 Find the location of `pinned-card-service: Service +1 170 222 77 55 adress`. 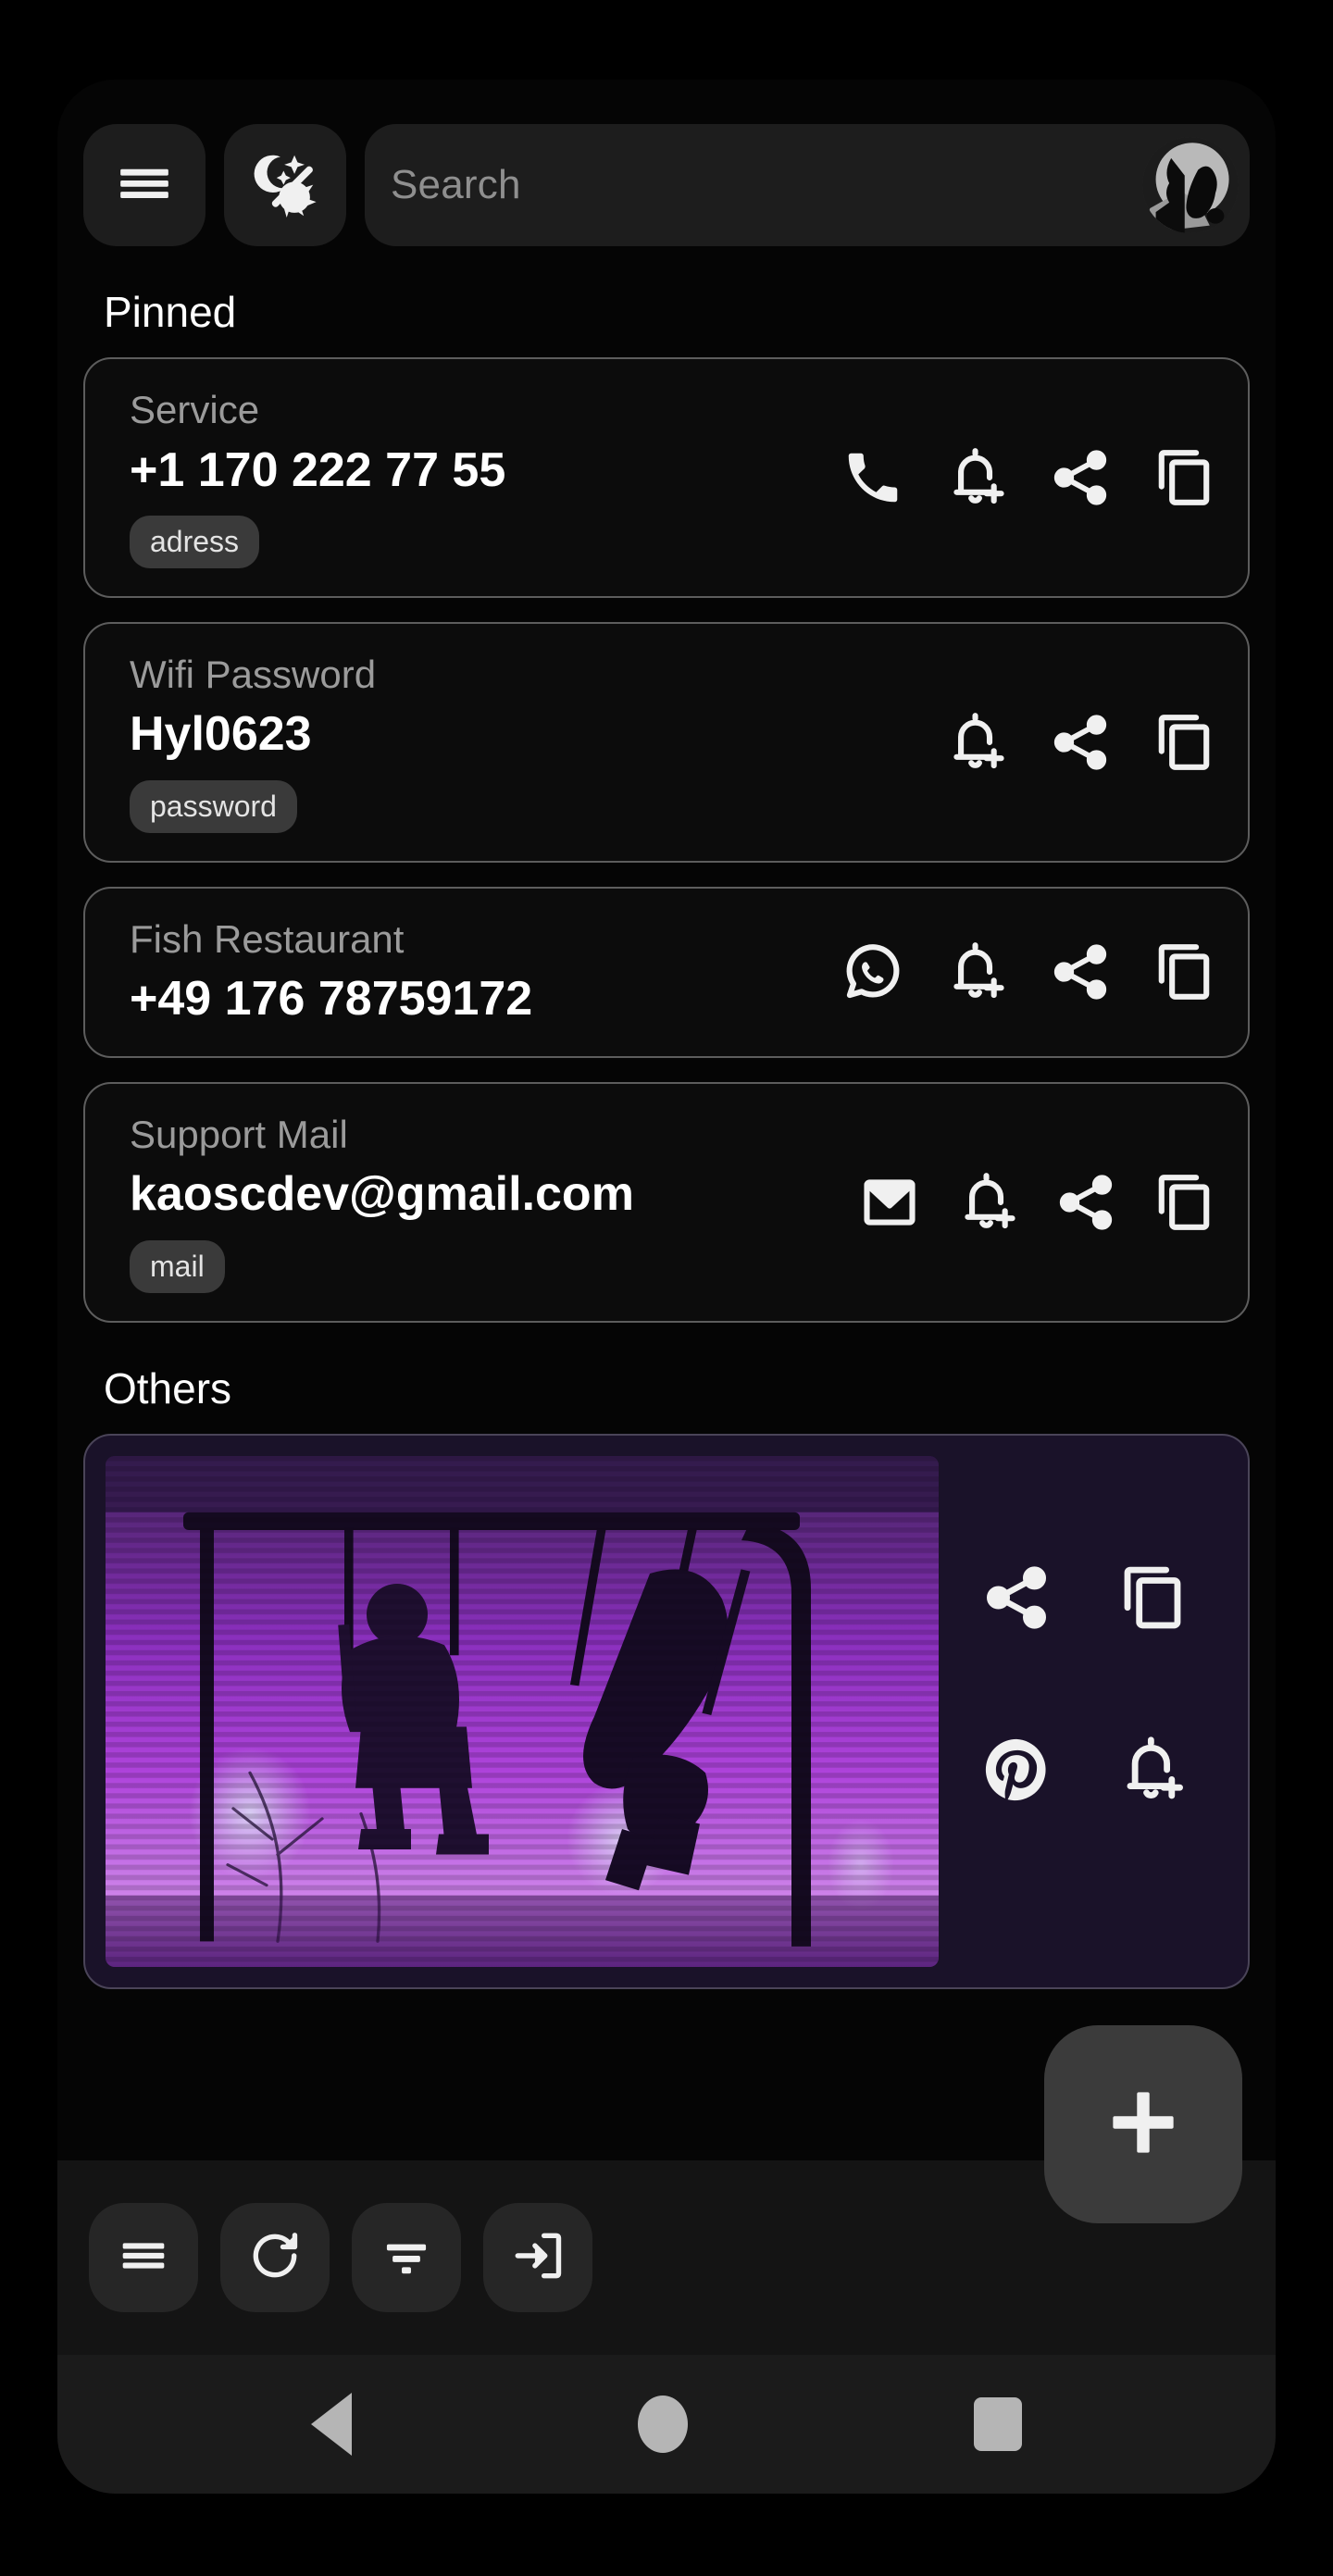

pinned-card-service: Service +1 170 222 77 55 adress is located at coordinates (666, 477).